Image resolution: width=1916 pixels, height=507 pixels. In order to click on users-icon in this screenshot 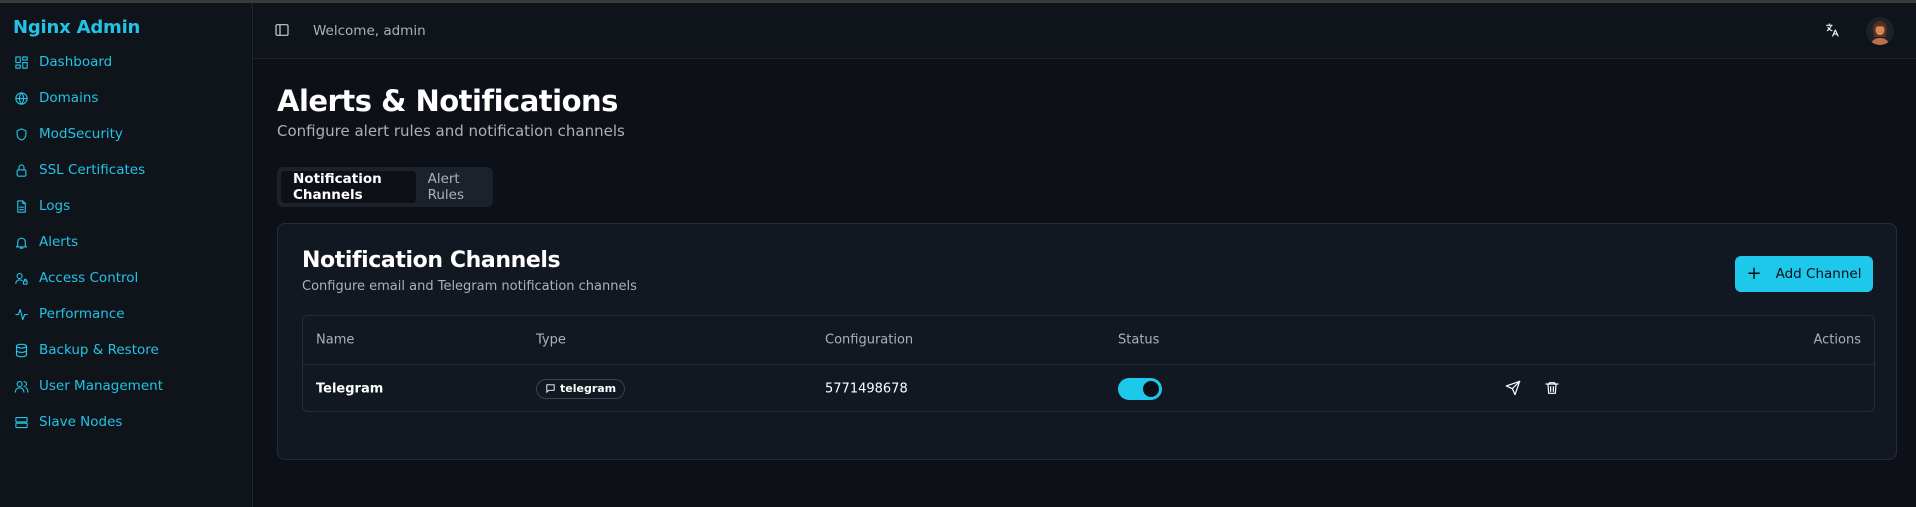, I will do `click(21, 386)`.